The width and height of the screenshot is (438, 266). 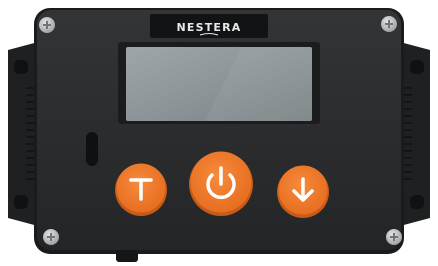 I want to click on brand-plate: NESTERA, so click(x=209, y=26).